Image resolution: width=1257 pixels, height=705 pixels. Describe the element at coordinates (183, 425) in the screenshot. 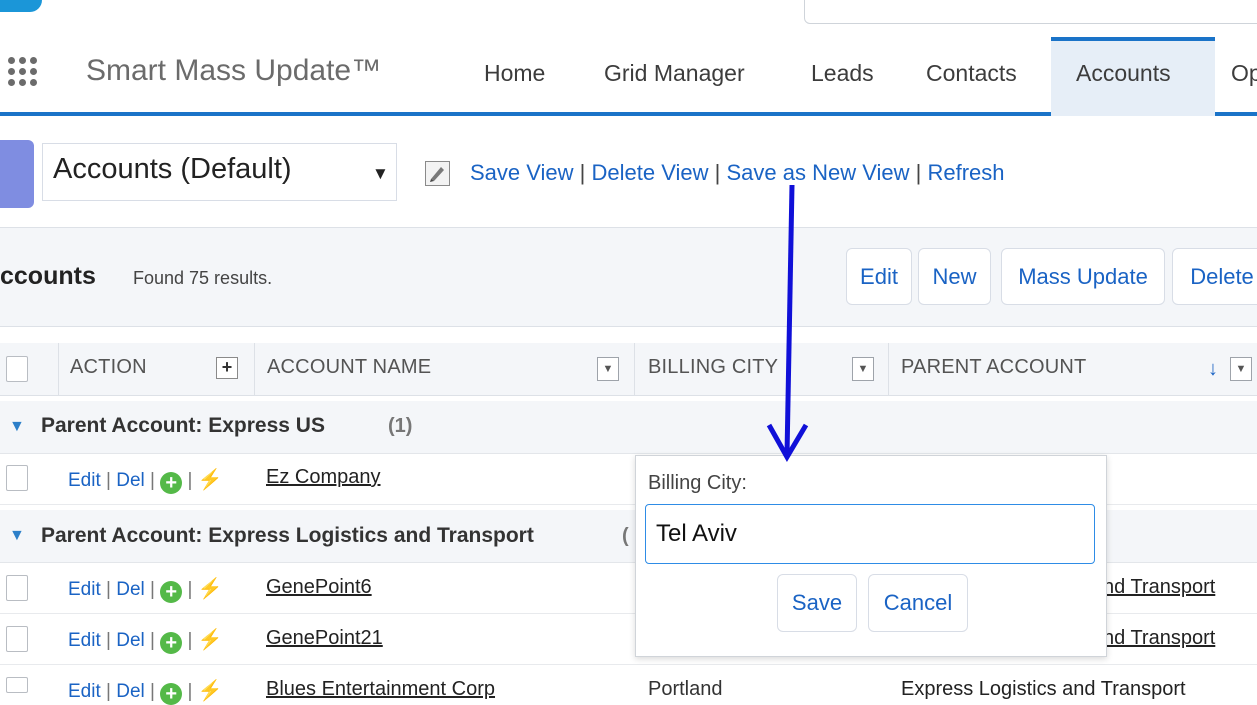

I see `group-label: Parent Account: Express US` at that location.